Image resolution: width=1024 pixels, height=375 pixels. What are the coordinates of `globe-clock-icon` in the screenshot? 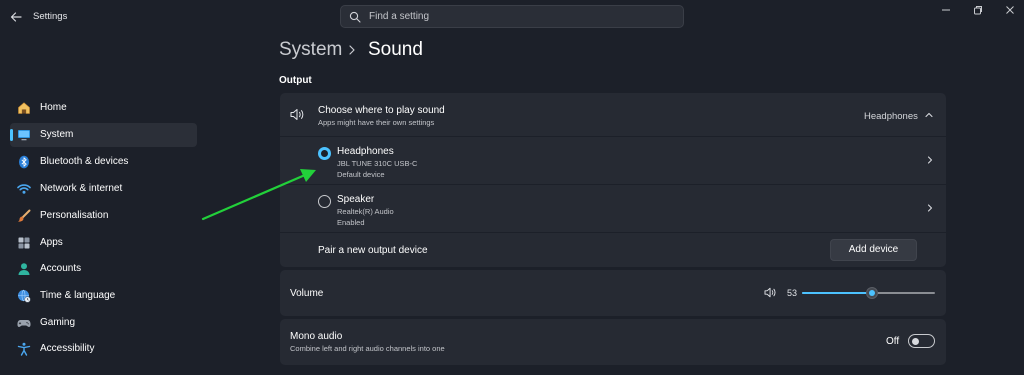 It's located at (24, 296).